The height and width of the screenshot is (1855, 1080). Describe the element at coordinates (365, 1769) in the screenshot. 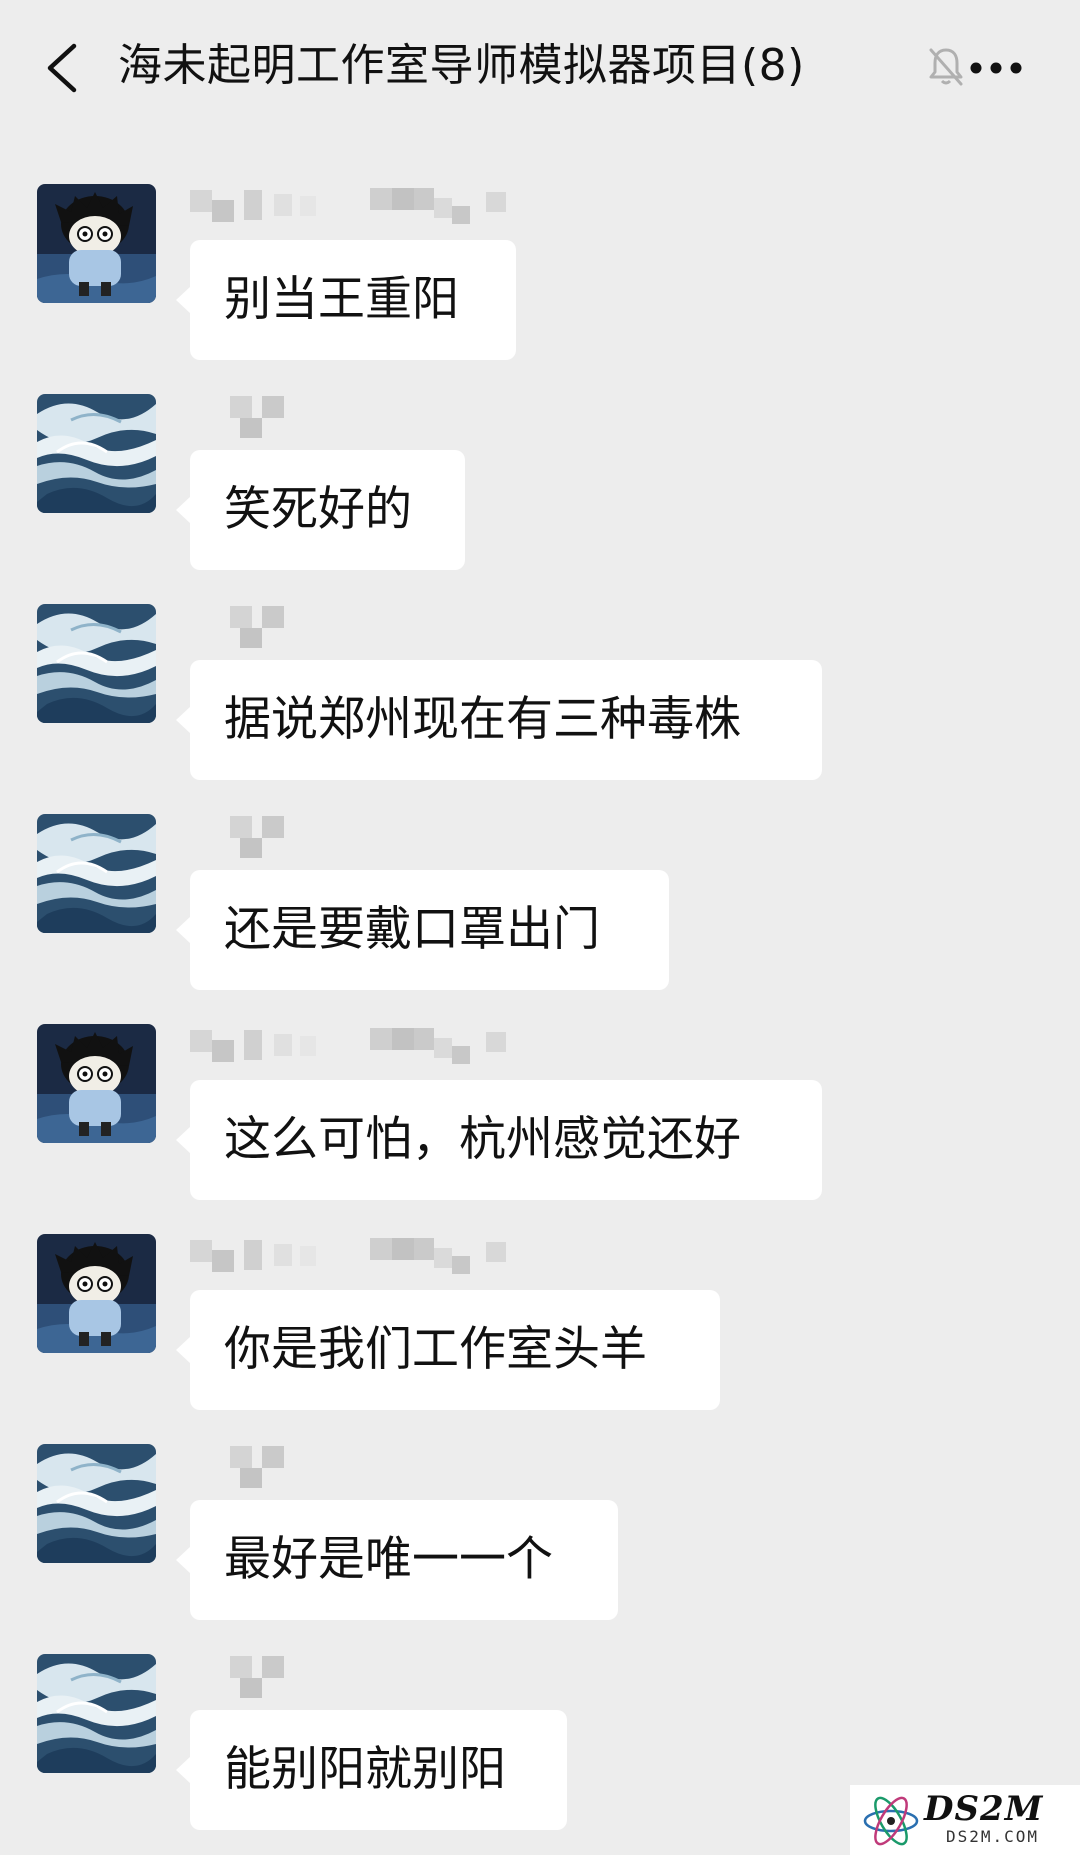

I see `message-text: 能别阳就别阳` at that location.